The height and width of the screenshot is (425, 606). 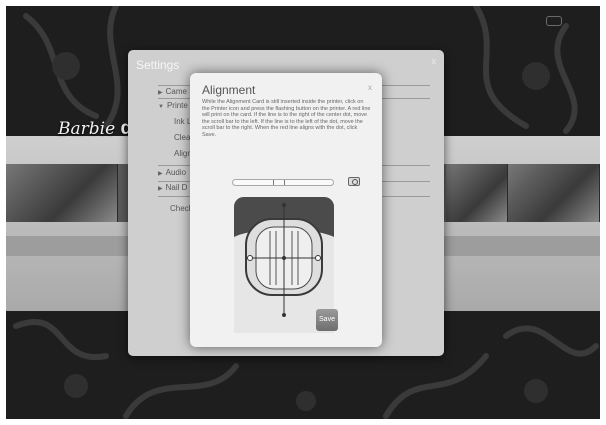 What do you see at coordinates (354, 181) in the screenshot?
I see `camera-icon` at bounding box center [354, 181].